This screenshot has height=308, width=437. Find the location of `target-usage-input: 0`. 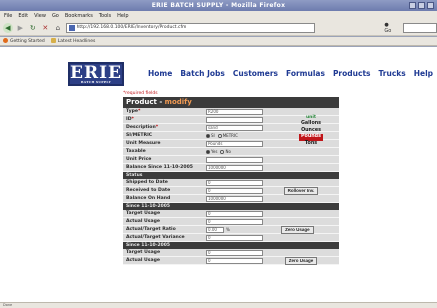

target-usage-input: 0 is located at coordinates (234, 213).